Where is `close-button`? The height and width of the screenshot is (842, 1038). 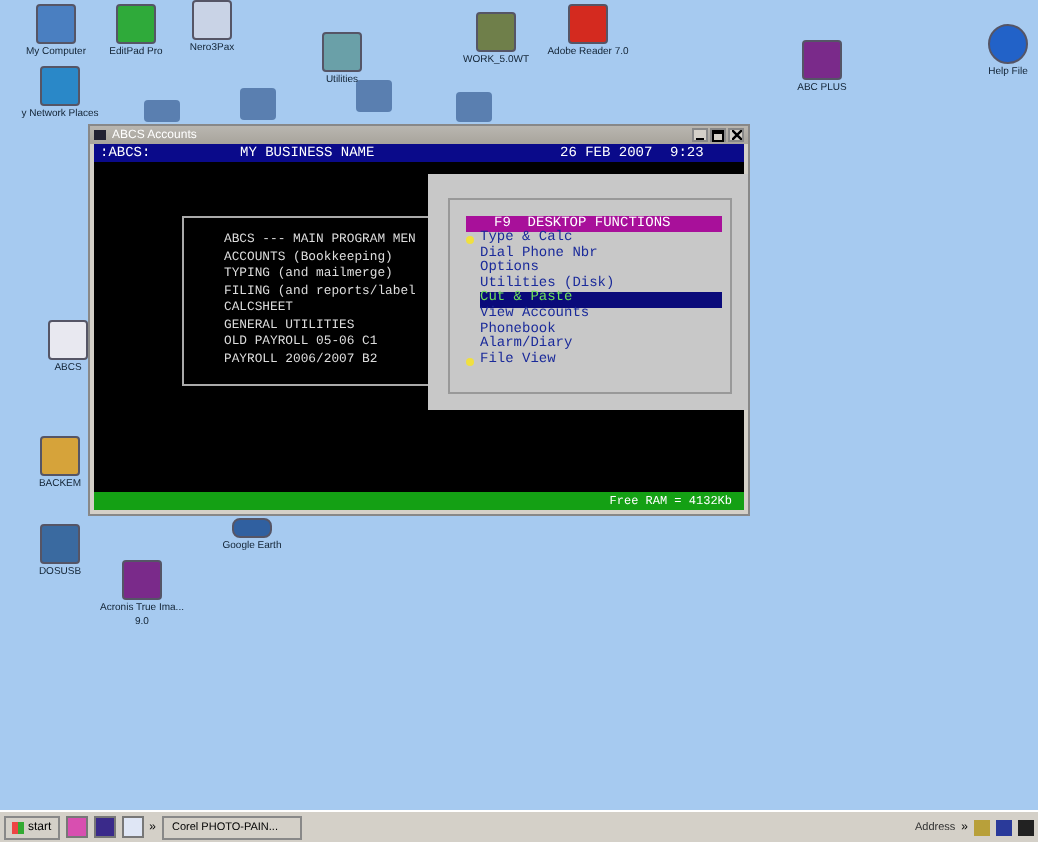
close-button is located at coordinates (736, 135).